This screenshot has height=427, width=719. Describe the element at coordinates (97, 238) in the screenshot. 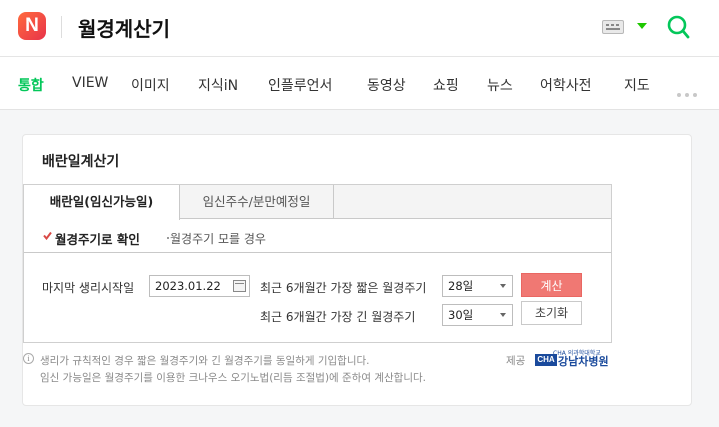

I see `mode-by-cycle: 월경주기로 확인` at that location.